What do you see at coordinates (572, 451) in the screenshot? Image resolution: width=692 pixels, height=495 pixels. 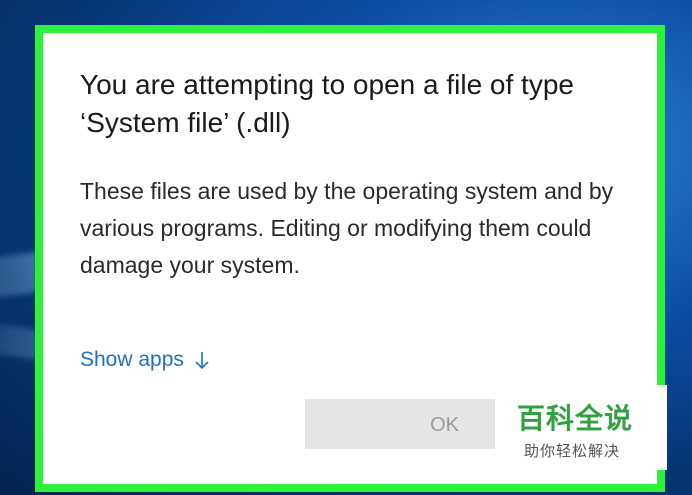 I see `watermark-subtitle: 助你轻松解决` at bounding box center [572, 451].